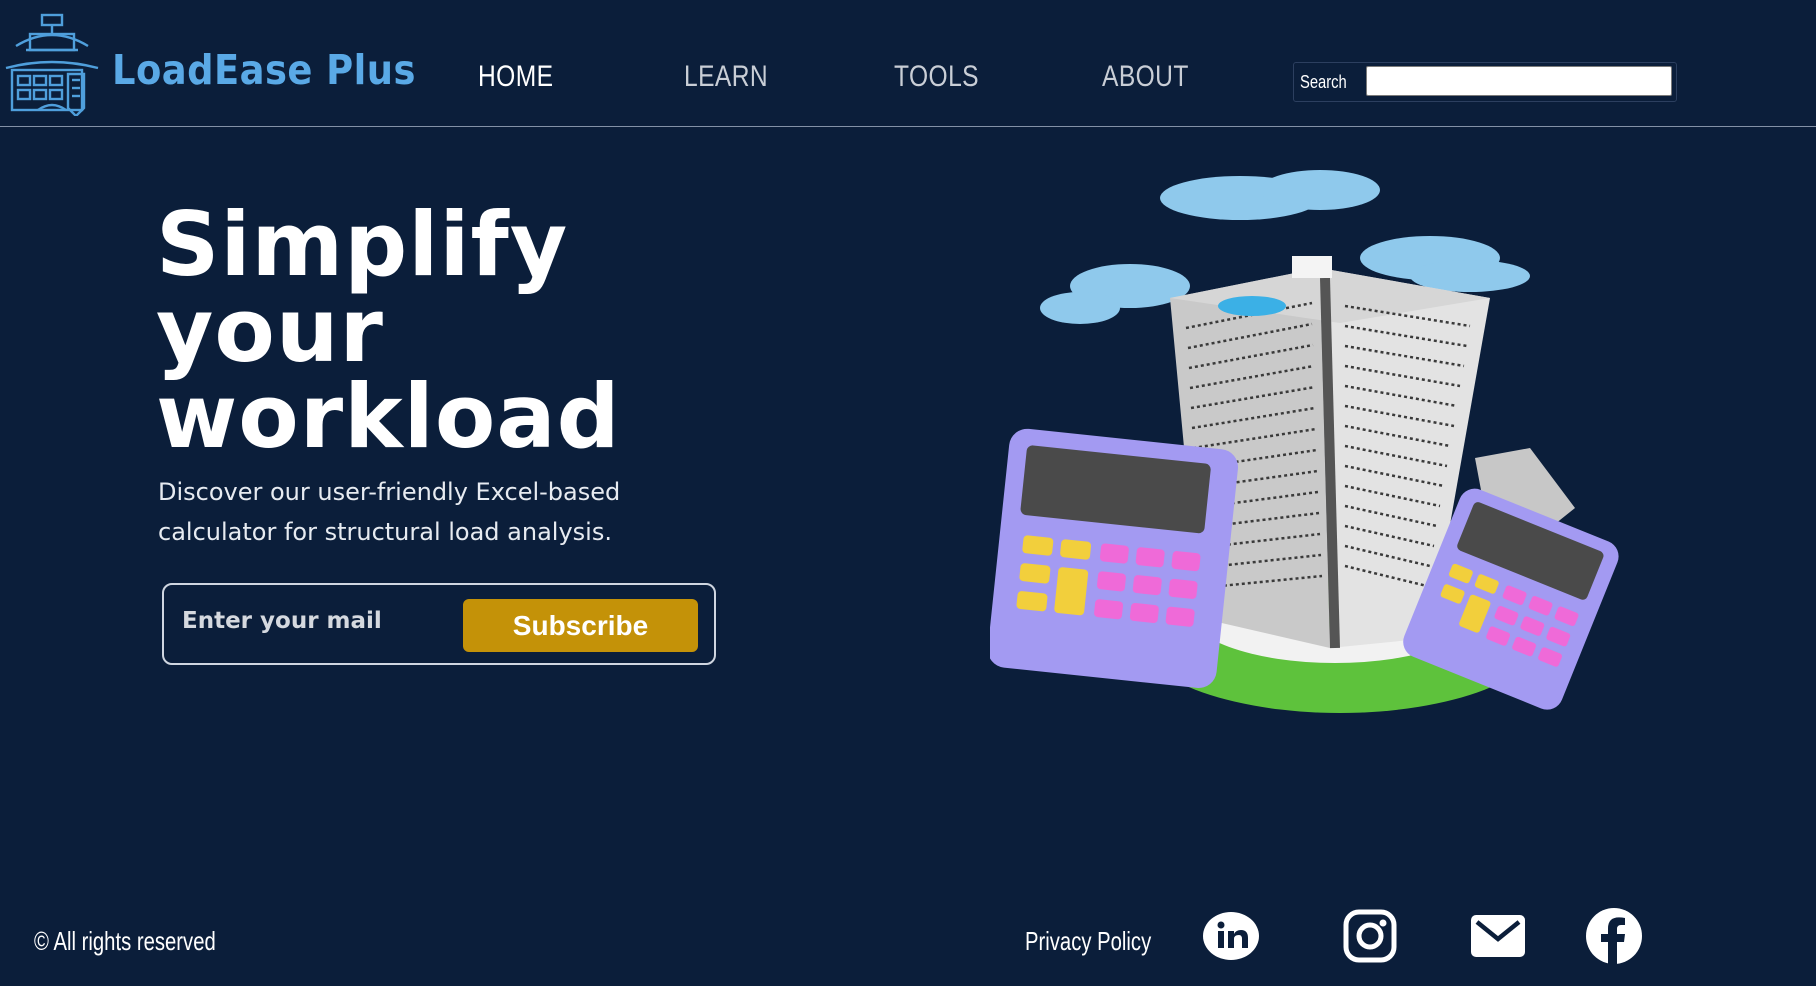 This screenshot has width=1816, height=986. What do you see at coordinates (264, 70) in the screenshot?
I see `brand-name: LoadEase Plus` at bounding box center [264, 70].